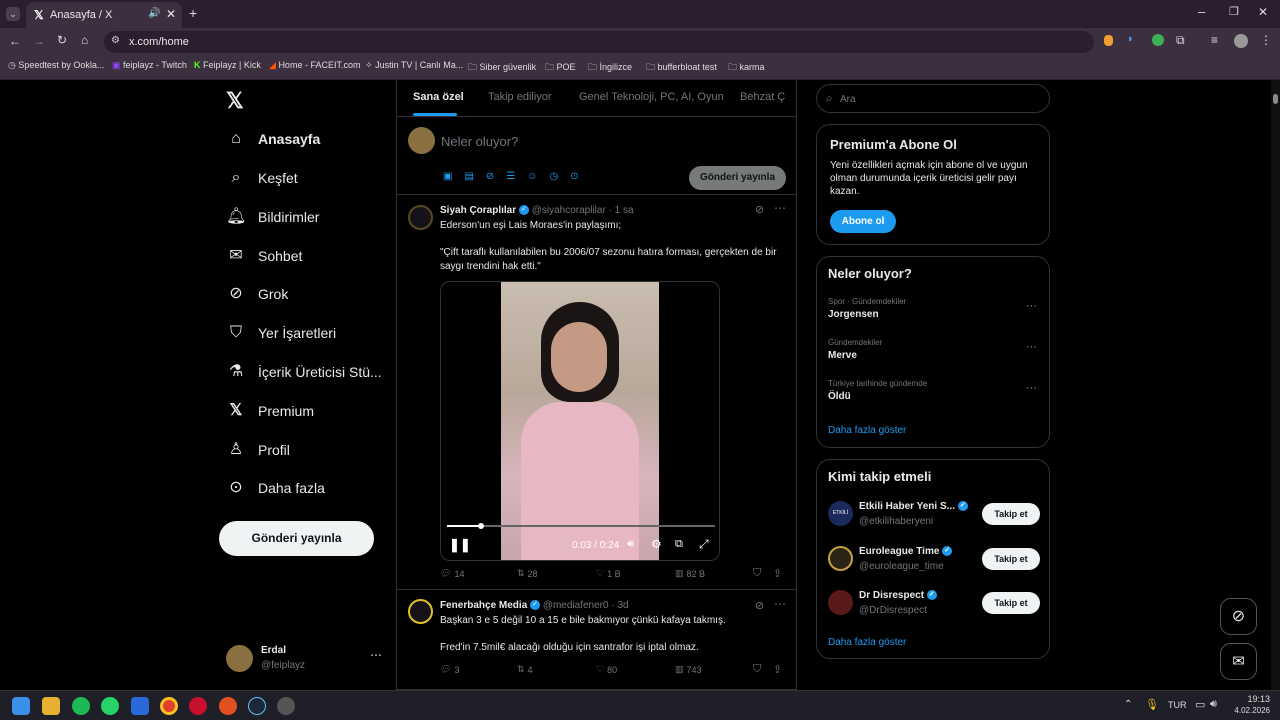 The height and width of the screenshot is (720, 1280). I want to click on views-button: ▥ 82 B, so click(690, 573).